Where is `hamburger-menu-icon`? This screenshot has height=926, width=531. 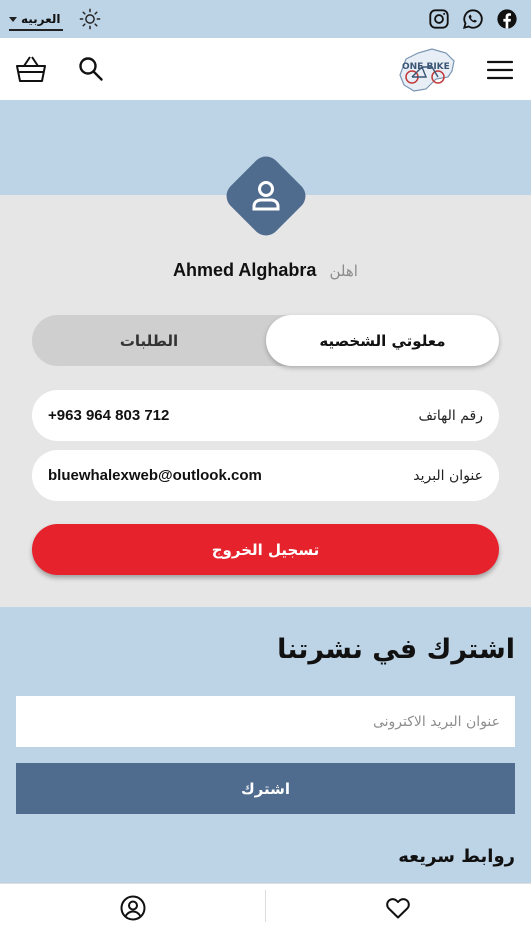 hamburger-menu-icon is located at coordinates (500, 70).